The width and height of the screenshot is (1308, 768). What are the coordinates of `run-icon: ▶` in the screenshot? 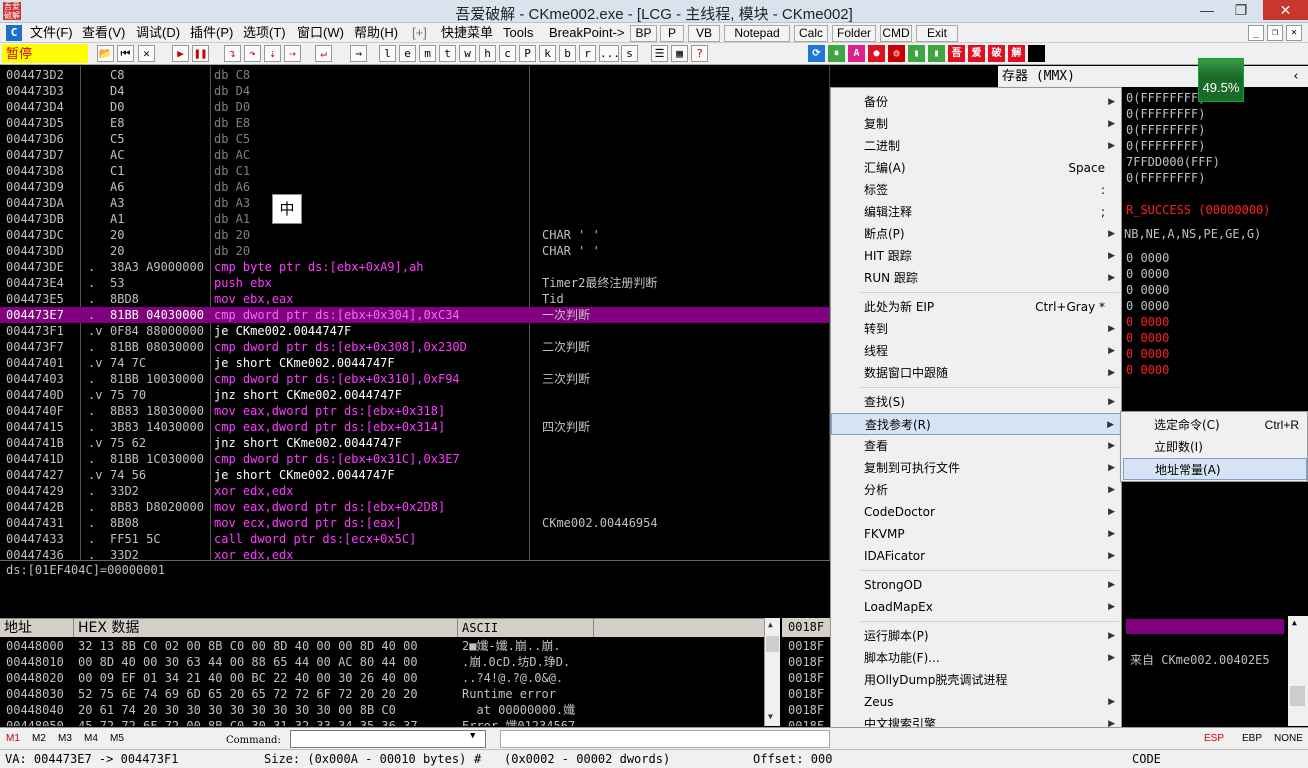 It's located at (180, 53).